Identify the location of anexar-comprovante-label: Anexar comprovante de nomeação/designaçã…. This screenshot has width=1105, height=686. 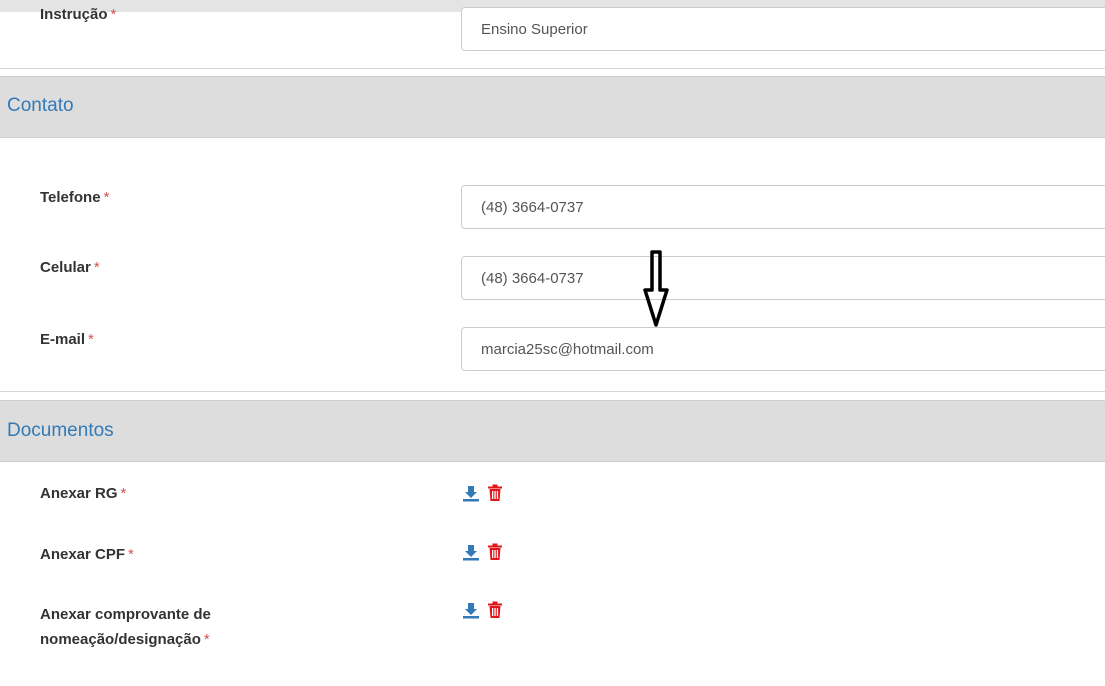
(125, 627).